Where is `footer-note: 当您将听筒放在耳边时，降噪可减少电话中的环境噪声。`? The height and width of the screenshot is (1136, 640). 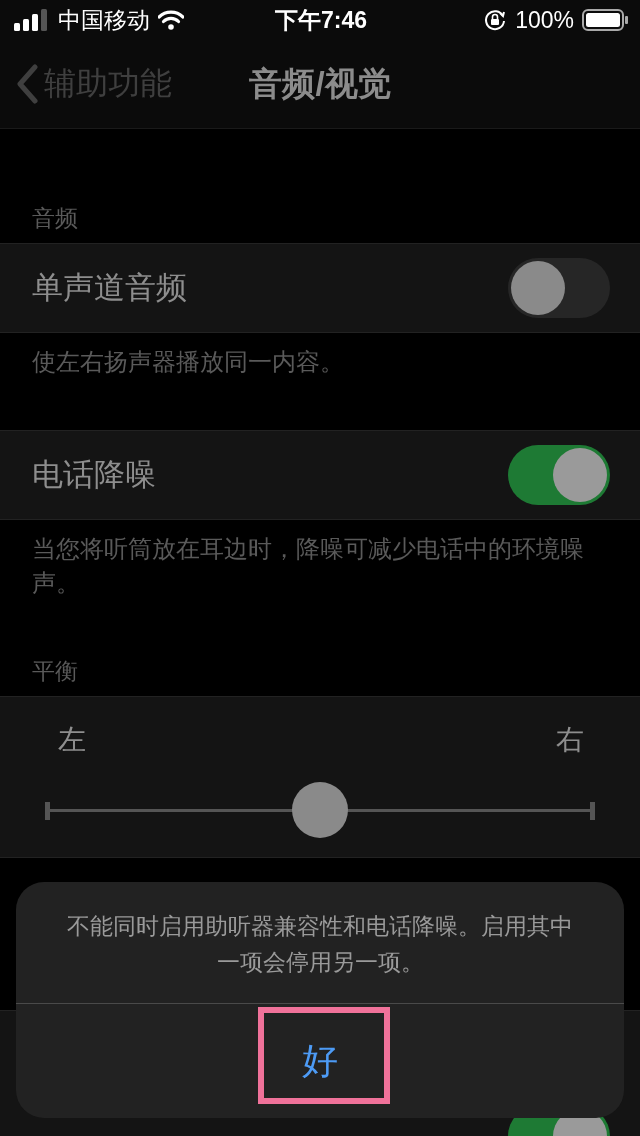 footer-note: 当您将听筒放在耳边时，降噪可减少电话中的环境噪声。 is located at coordinates (308, 566).